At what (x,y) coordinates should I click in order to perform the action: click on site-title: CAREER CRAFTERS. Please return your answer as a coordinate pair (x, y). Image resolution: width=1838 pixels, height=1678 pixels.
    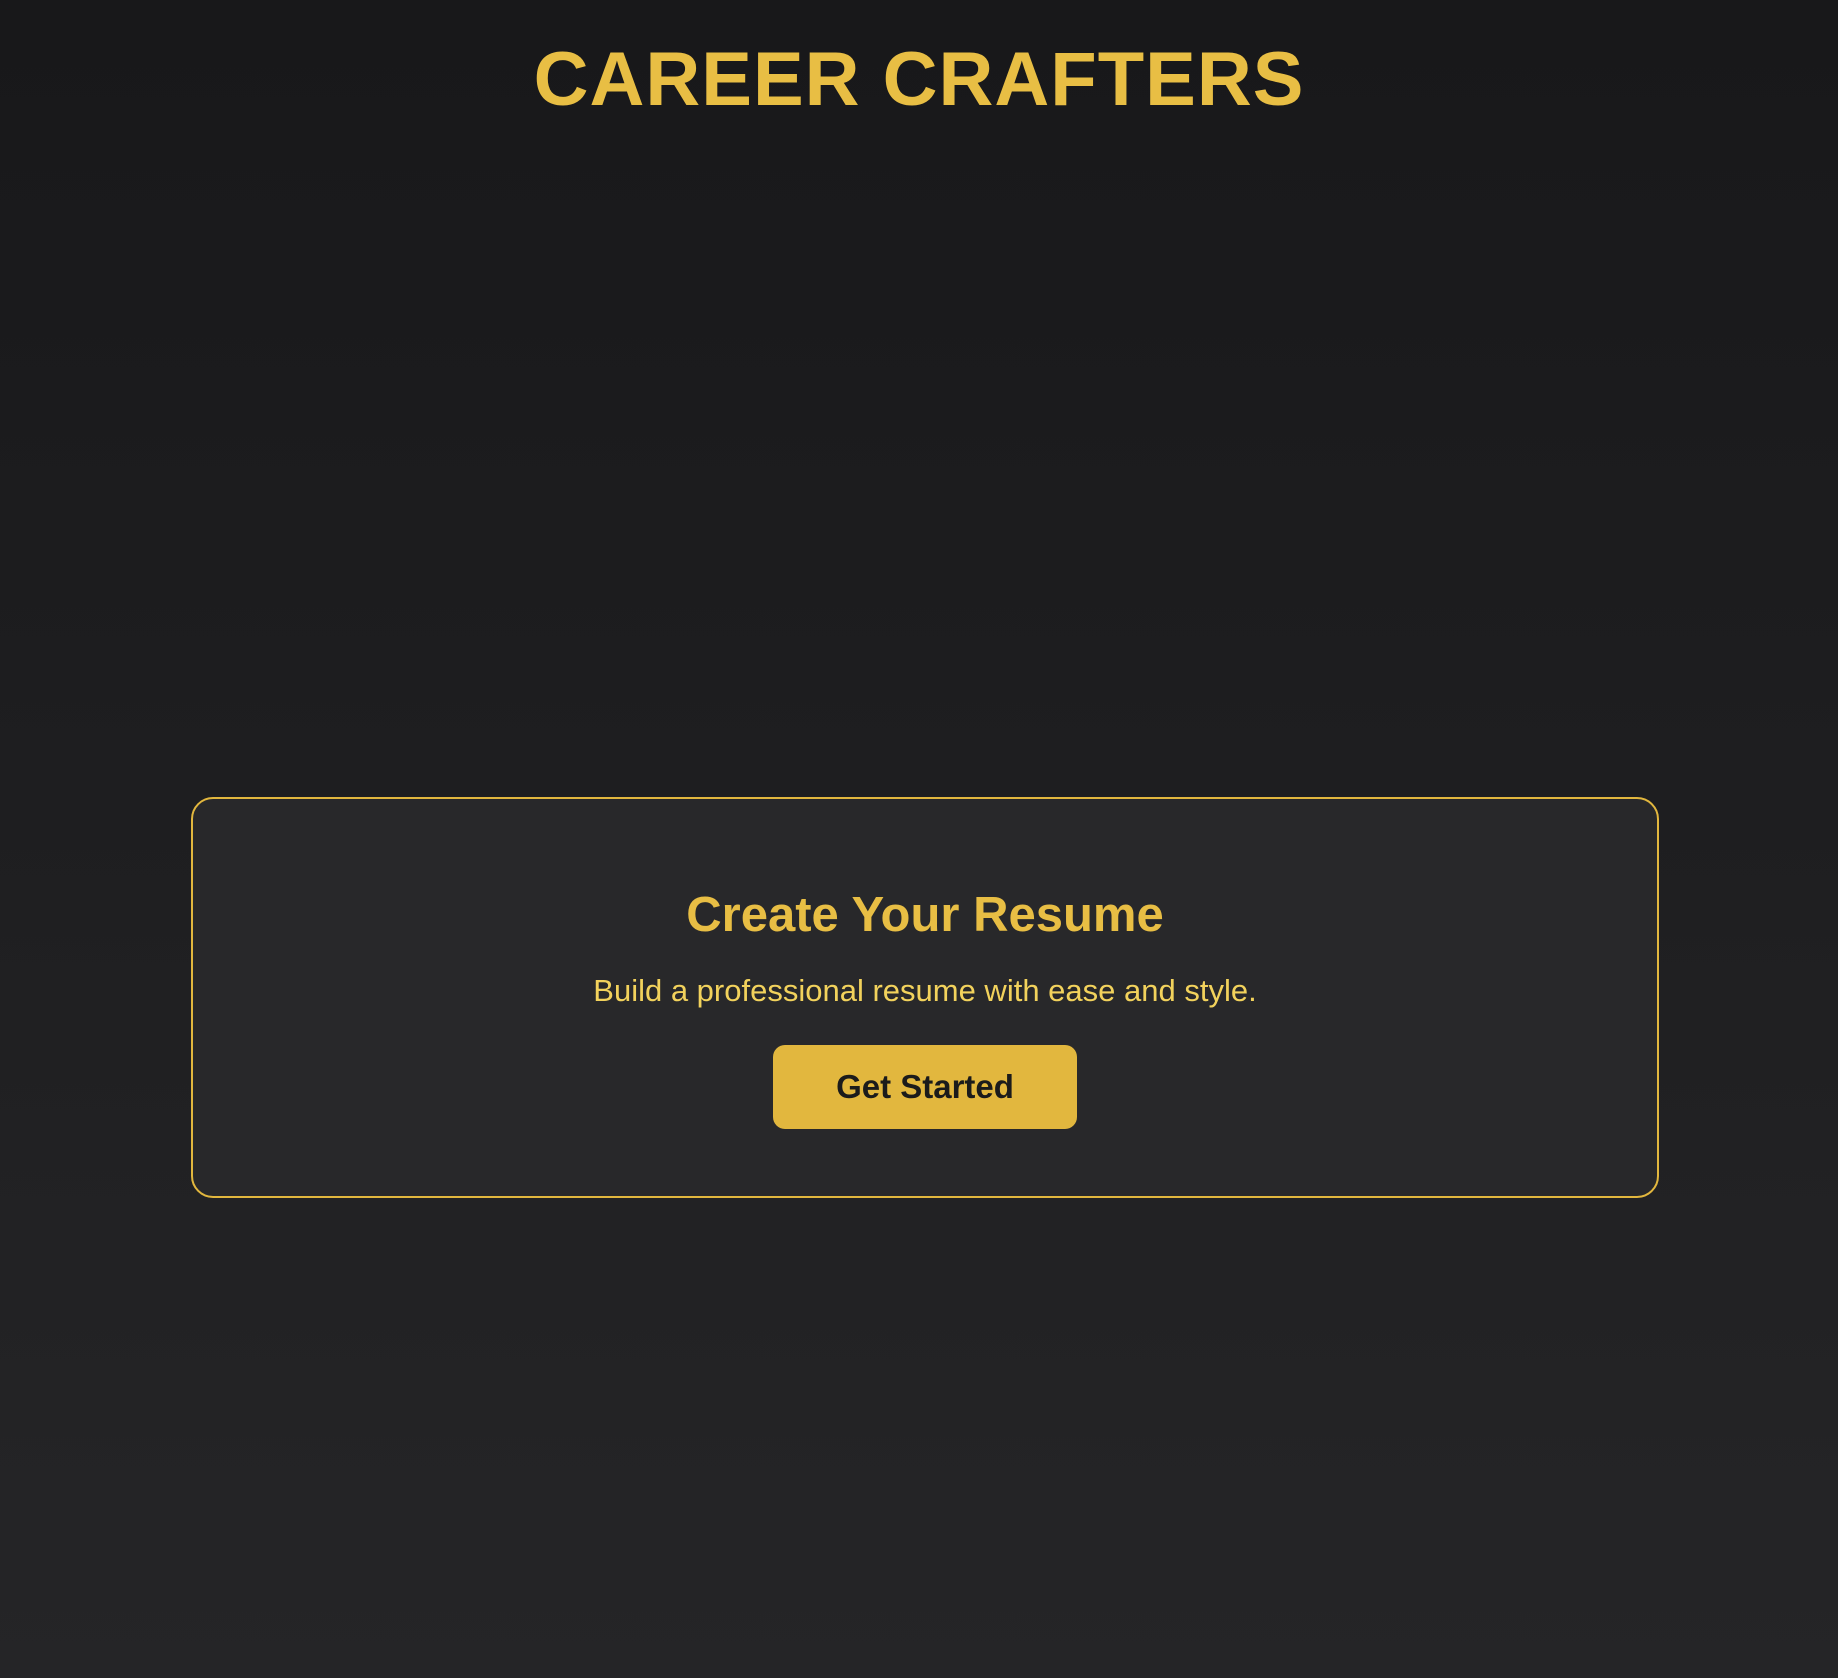
    Looking at the image, I should click on (919, 79).